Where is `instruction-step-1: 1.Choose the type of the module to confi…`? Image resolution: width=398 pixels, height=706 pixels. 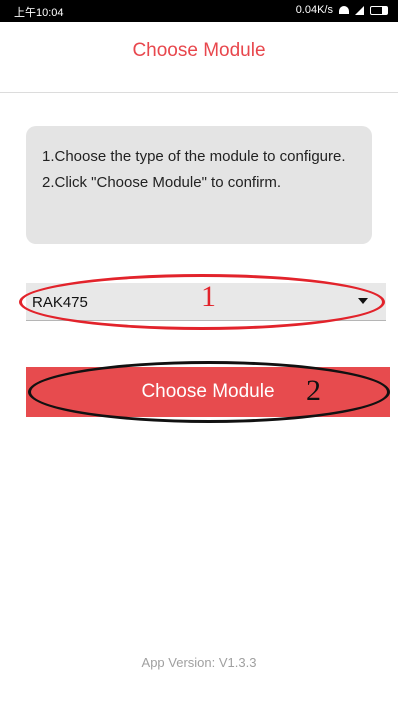
instruction-step-1: 1.Choose the type of the module to confi… is located at coordinates (194, 156).